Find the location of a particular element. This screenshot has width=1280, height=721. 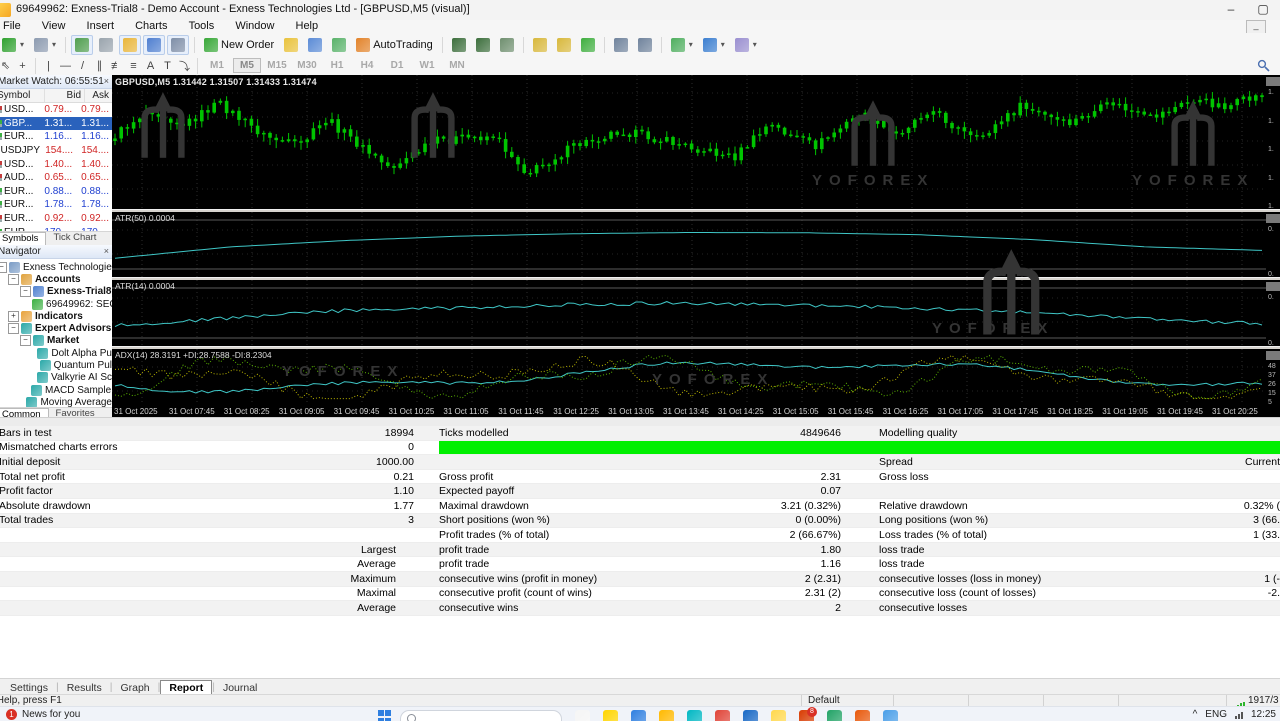

shapes-tool: ≡ is located at coordinates (133, 65).